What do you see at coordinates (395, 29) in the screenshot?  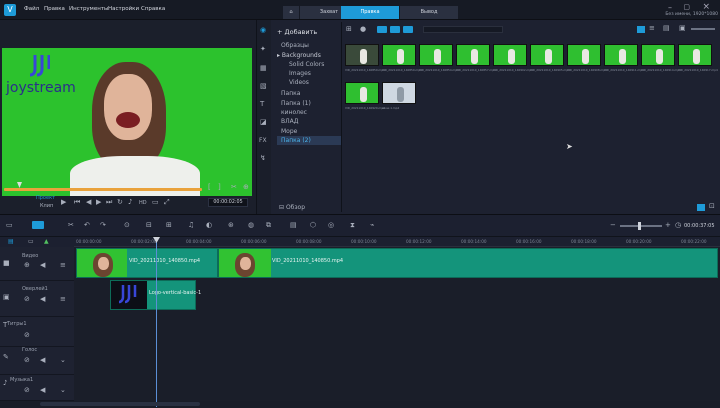 I see `show-photo-icon` at bounding box center [395, 29].